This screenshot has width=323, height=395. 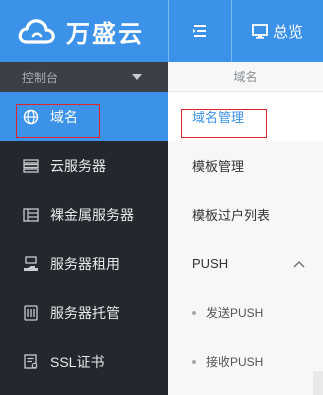 What do you see at coordinates (105, 33) in the screenshot?
I see `brand-name: 万盛云` at bounding box center [105, 33].